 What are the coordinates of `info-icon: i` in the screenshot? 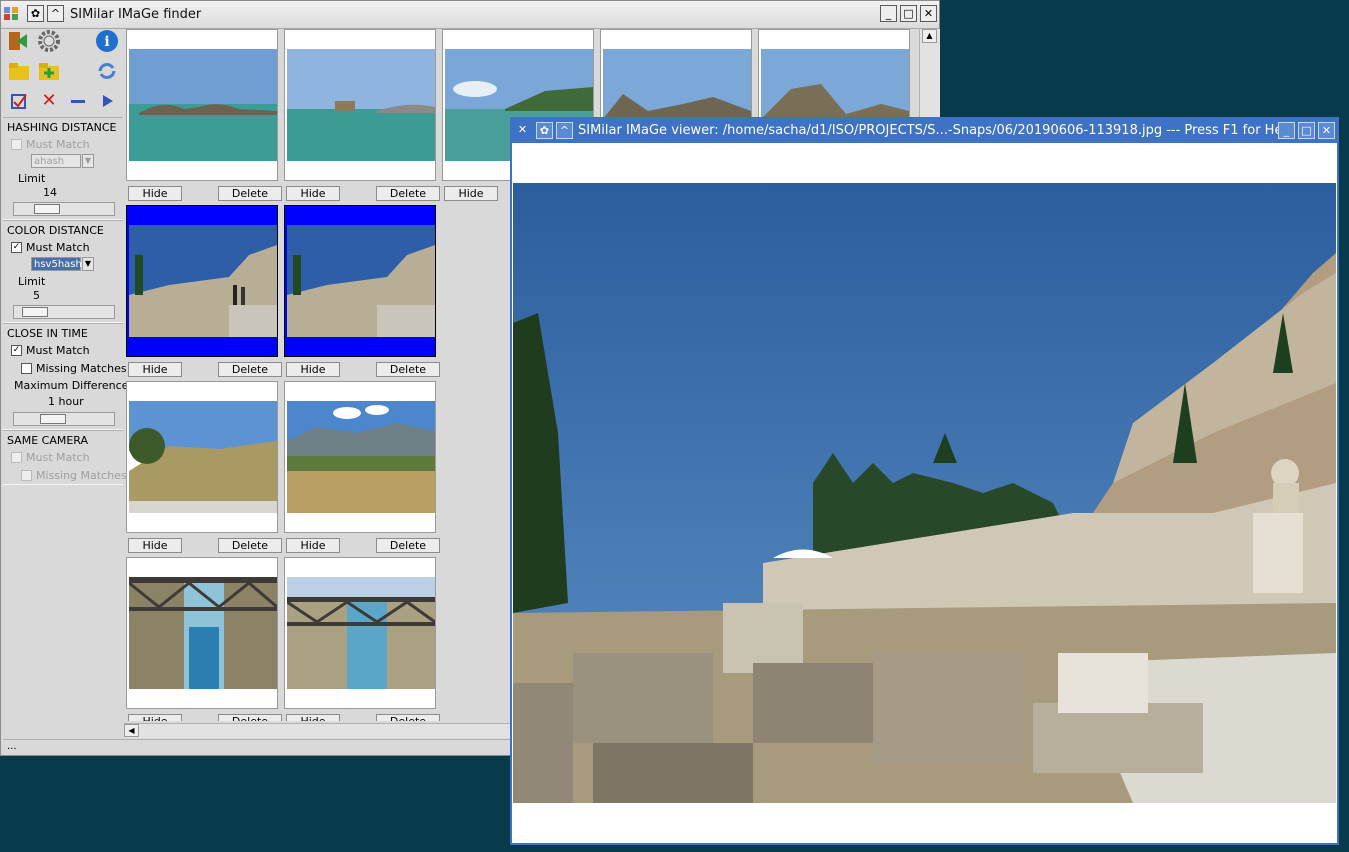 It's located at (107, 41).